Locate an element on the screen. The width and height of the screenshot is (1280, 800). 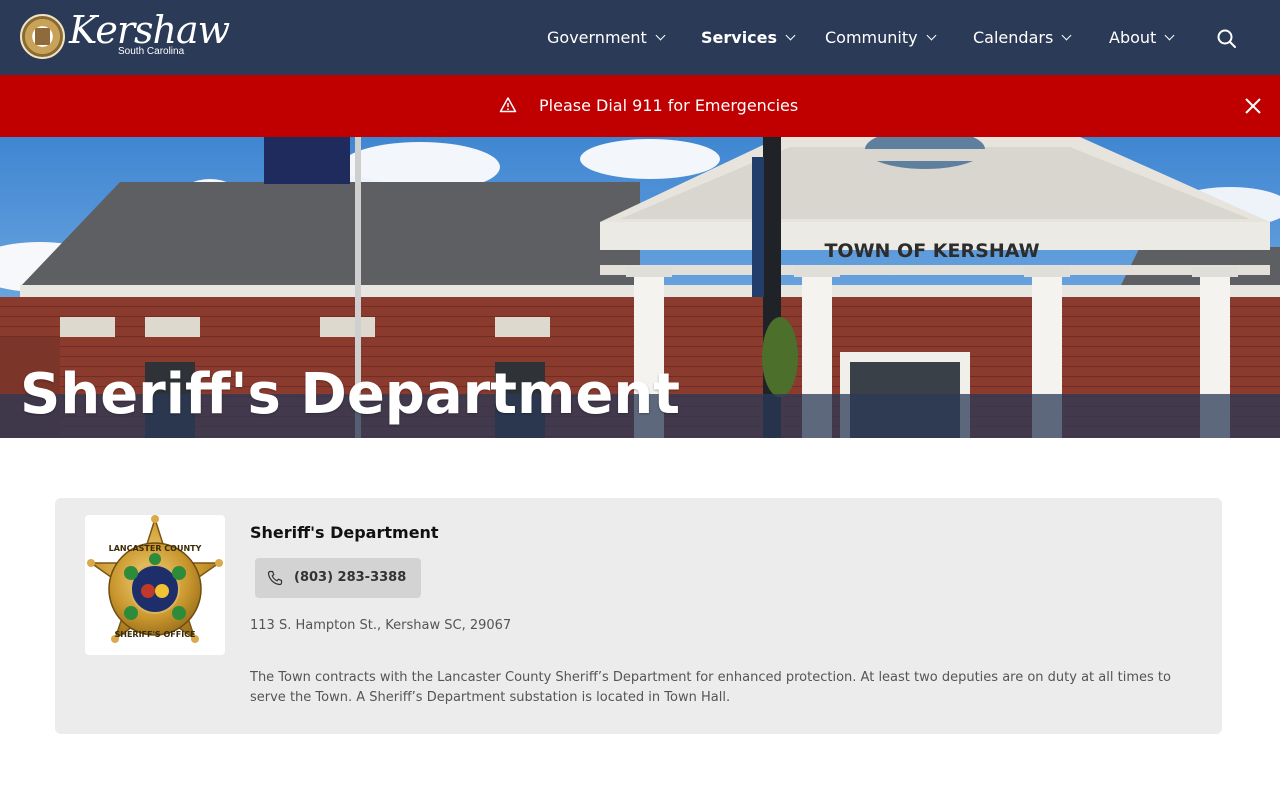
page-title: Sheriff's Department is located at coordinates (350, 394).